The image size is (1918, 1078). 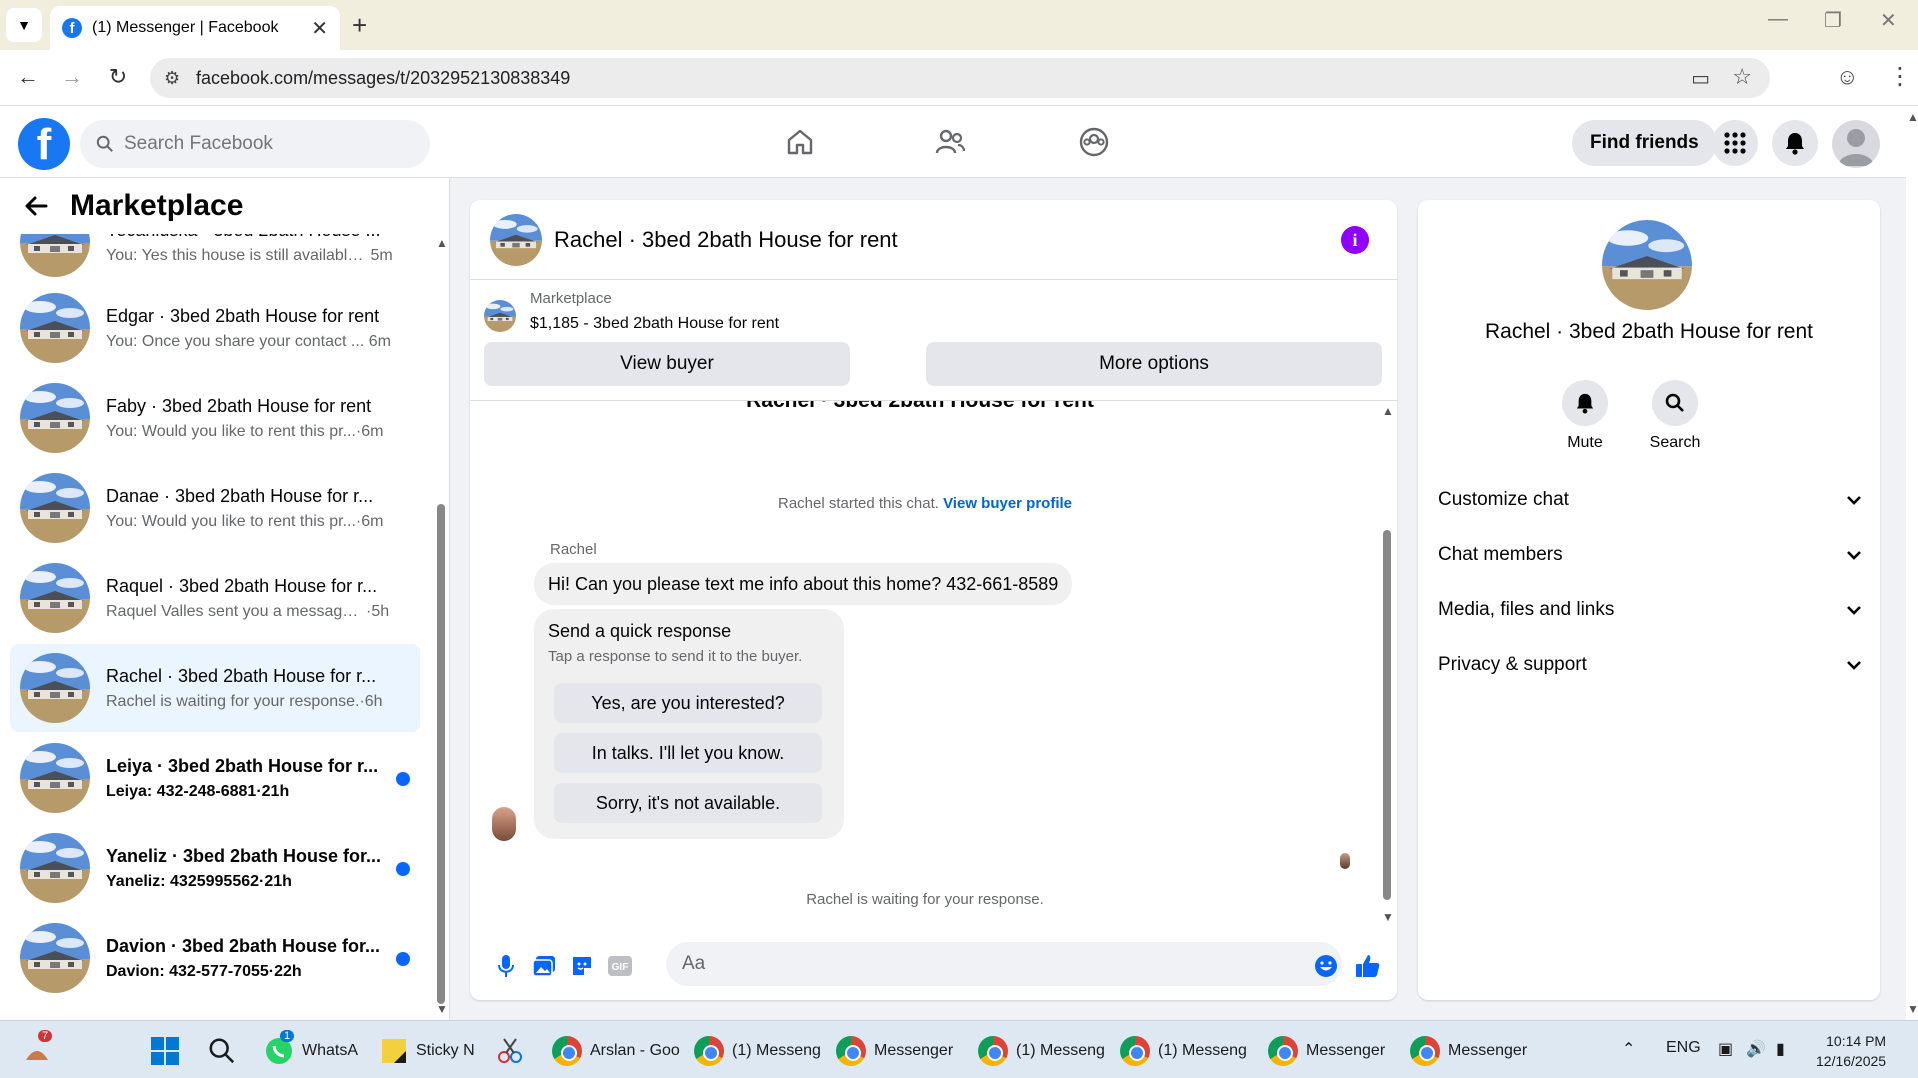 What do you see at coordinates (1900, 76) in the screenshot?
I see `browser-menu-icon: ⋮` at bounding box center [1900, 76].